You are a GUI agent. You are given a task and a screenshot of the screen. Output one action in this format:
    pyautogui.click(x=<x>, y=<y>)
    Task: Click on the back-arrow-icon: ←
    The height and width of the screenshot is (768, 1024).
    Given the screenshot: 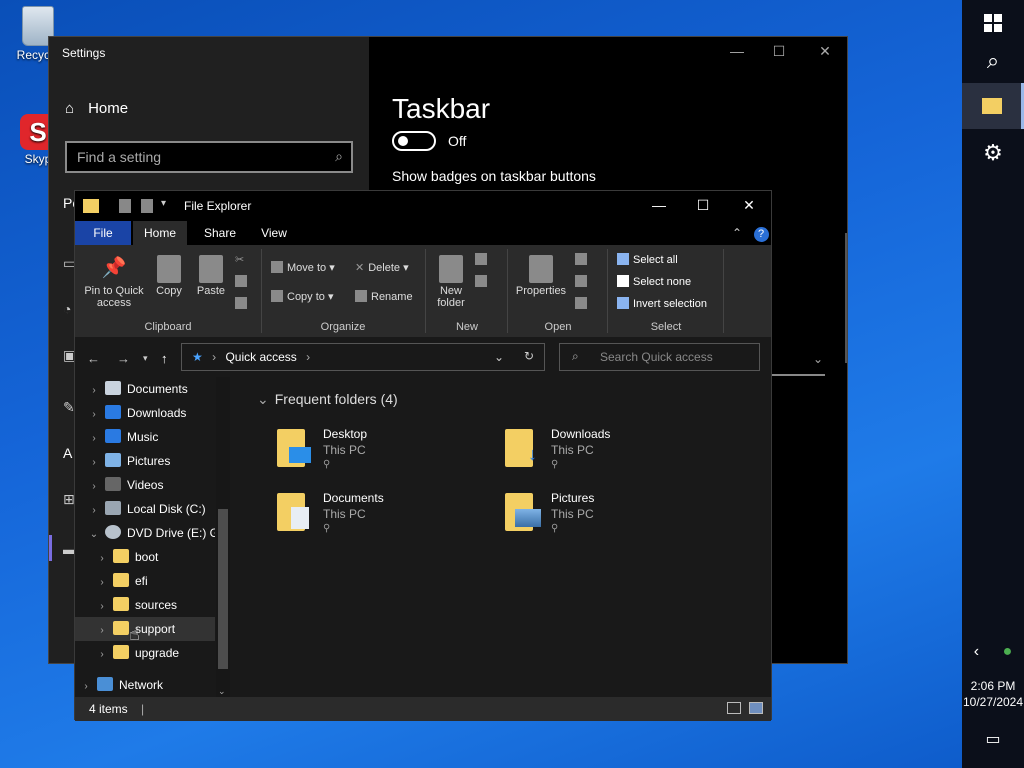 What is the action you would take?
    pyautogui.click(x=93, y=358)
    